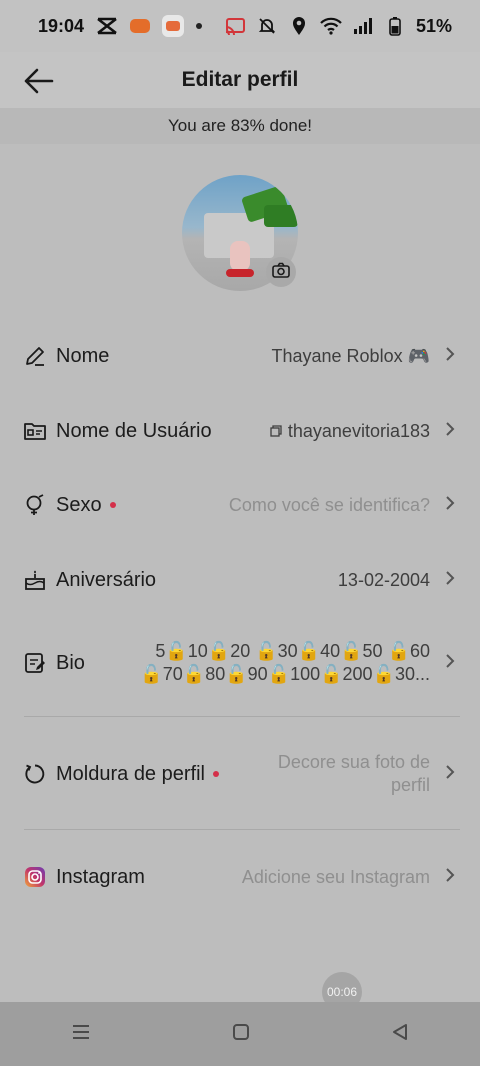 The height and width of the screenshot is (1066, 480). I want to click on field-value: Thayane Roblox 🎮, so click(351, 355).